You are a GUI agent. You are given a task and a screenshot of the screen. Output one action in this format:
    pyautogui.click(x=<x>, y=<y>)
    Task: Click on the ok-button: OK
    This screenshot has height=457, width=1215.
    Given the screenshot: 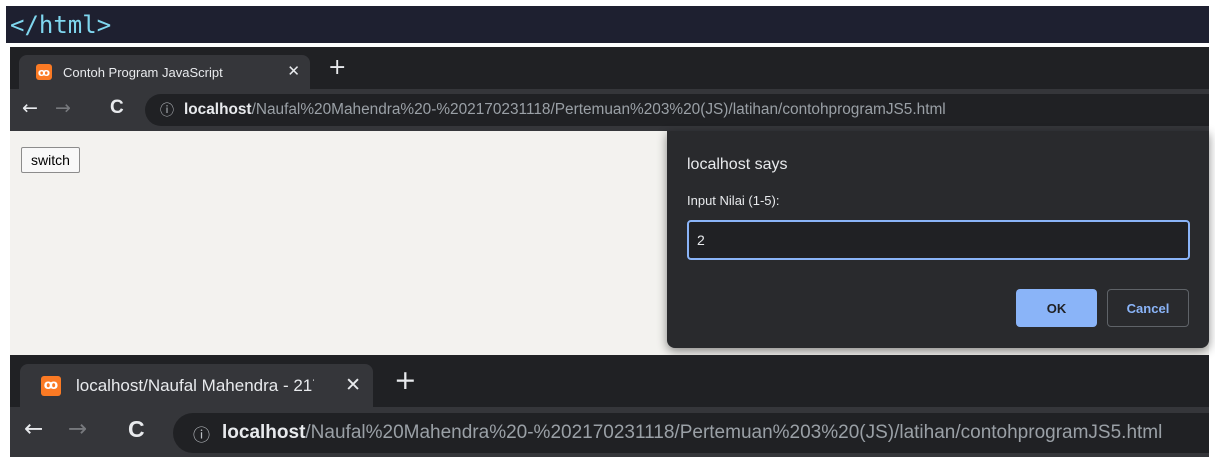 What is the action you would take?
    pyautogui.click(x=1056, y=308)
    